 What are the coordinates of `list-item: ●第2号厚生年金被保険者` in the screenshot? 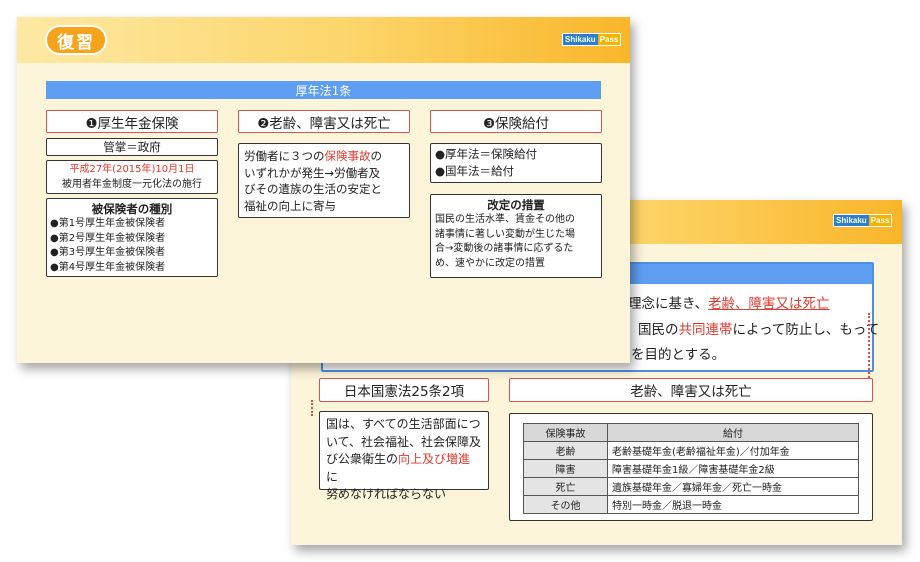 It's located at (108, 238).